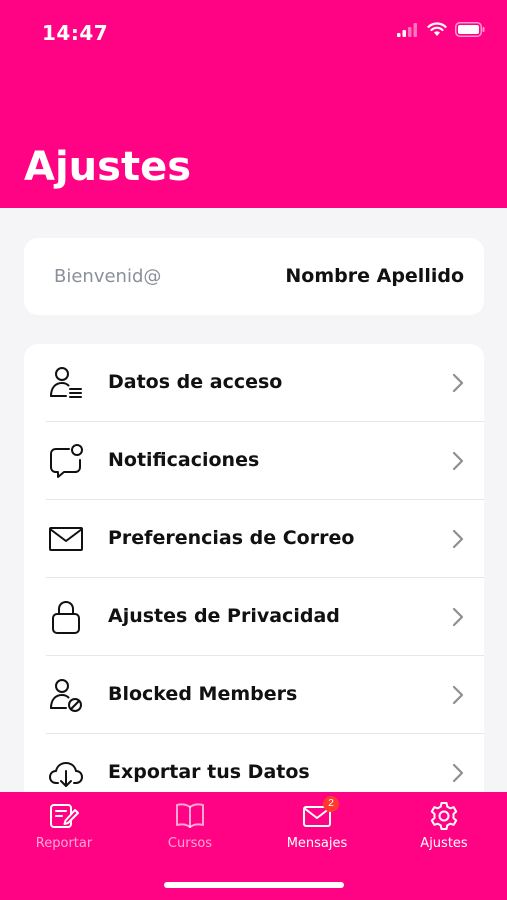 This screenshot has width=507, height=900. Describe the element at coordinates (64, 830) in the screenshot. I see `tab-reportar: Reportar` at that location.